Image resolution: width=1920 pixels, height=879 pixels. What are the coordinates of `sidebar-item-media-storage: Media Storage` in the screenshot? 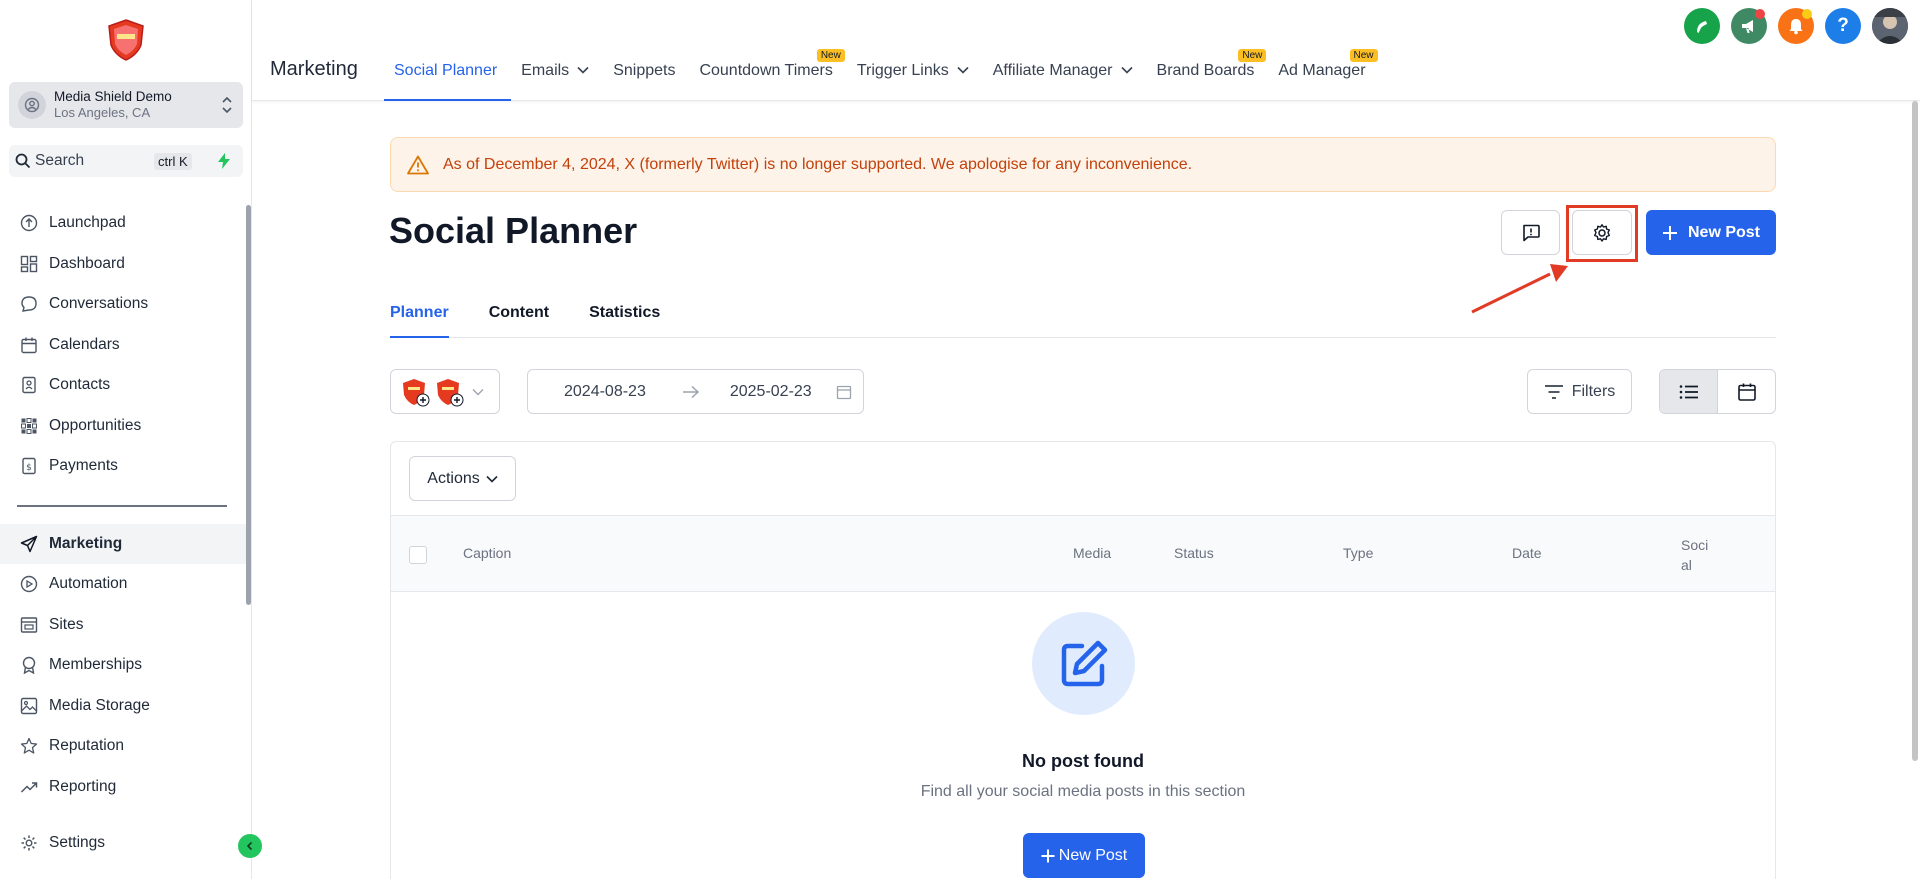 It's located at (123, 706).